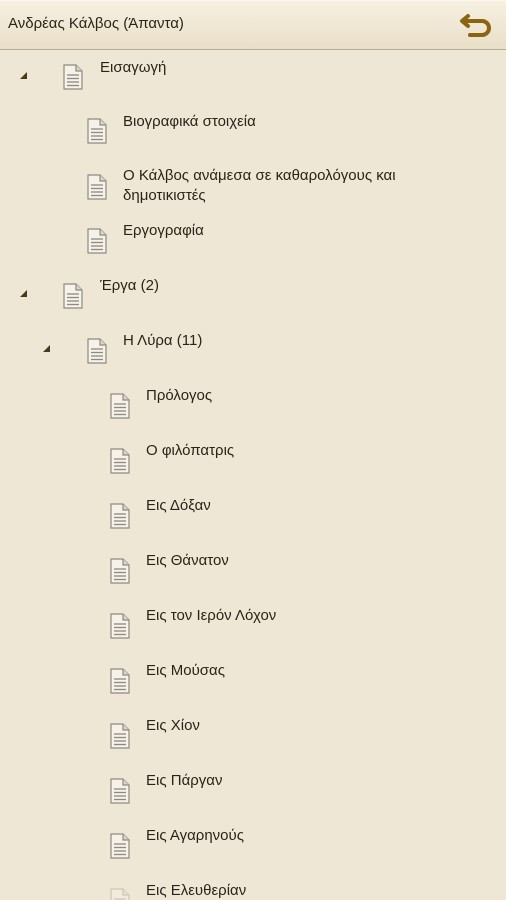 This screenshot has width=506, height=900. What do you see at coordinates (253, 571) in the screenshot?
I see `tree-leaf-eis-thanaton: Εις Θάνατον` at bounding box center [253, 571].